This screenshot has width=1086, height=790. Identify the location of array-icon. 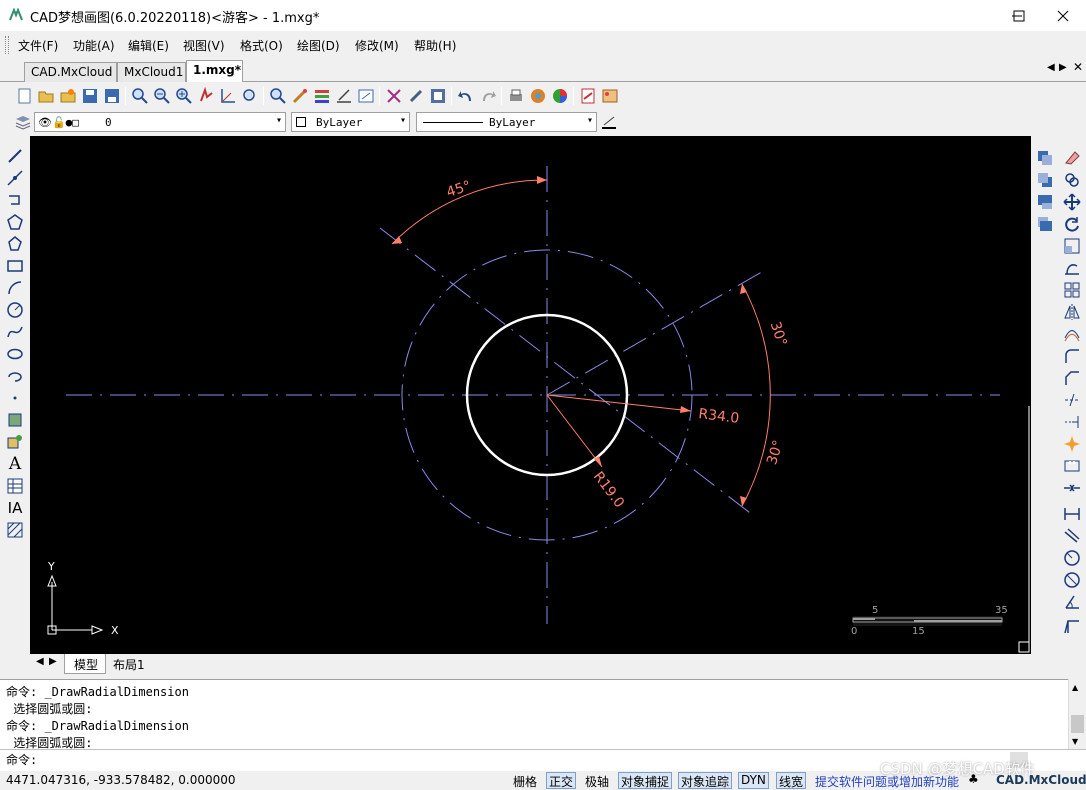
(1072, 290).